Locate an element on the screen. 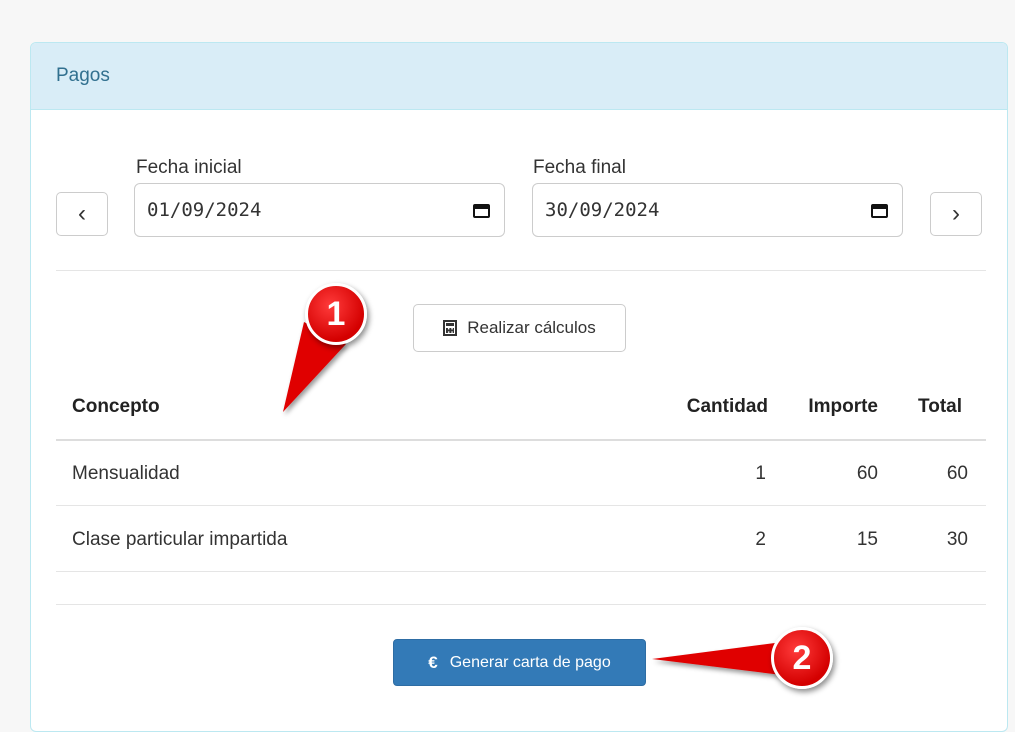 This screenshot has height=732, width=1015. annotation-marker-1-label: 1 is located at coordinates (336, 313).